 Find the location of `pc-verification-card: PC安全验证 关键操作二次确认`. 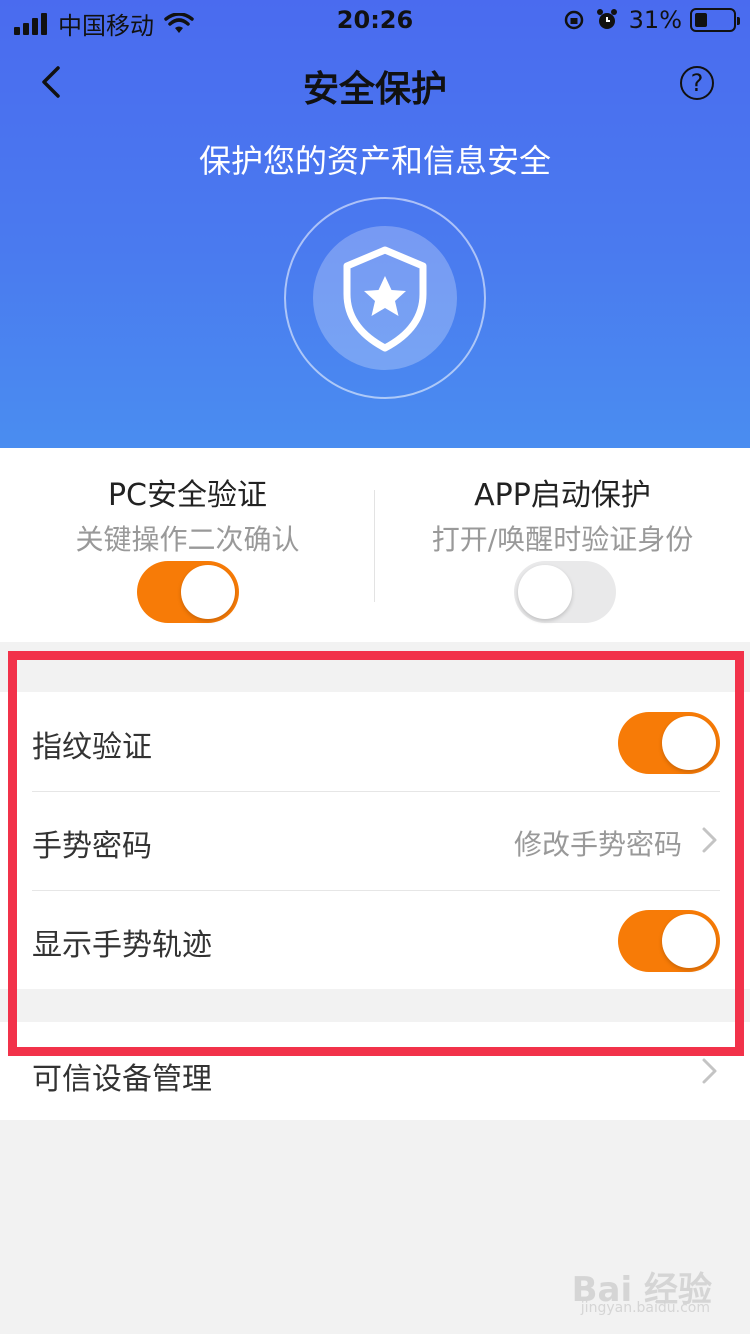

pc-verification-card: PC安全验证 关键操作二次确认 is located at coordinates (187, 545).